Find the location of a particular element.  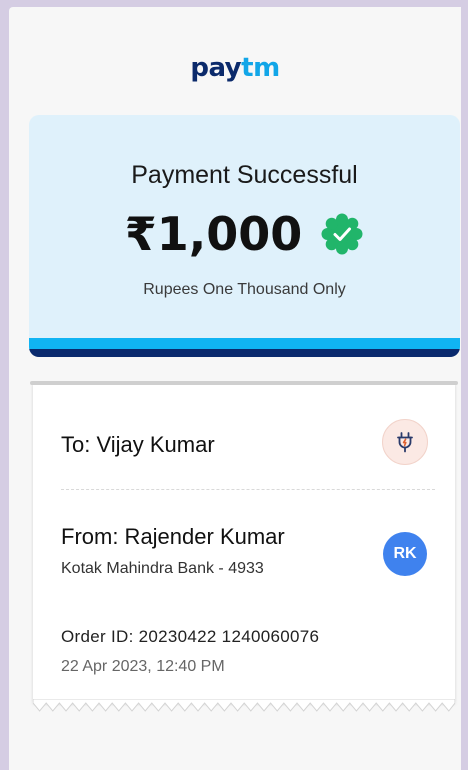

amount-row: ₹1,000 is located at coordinates (244, 234).